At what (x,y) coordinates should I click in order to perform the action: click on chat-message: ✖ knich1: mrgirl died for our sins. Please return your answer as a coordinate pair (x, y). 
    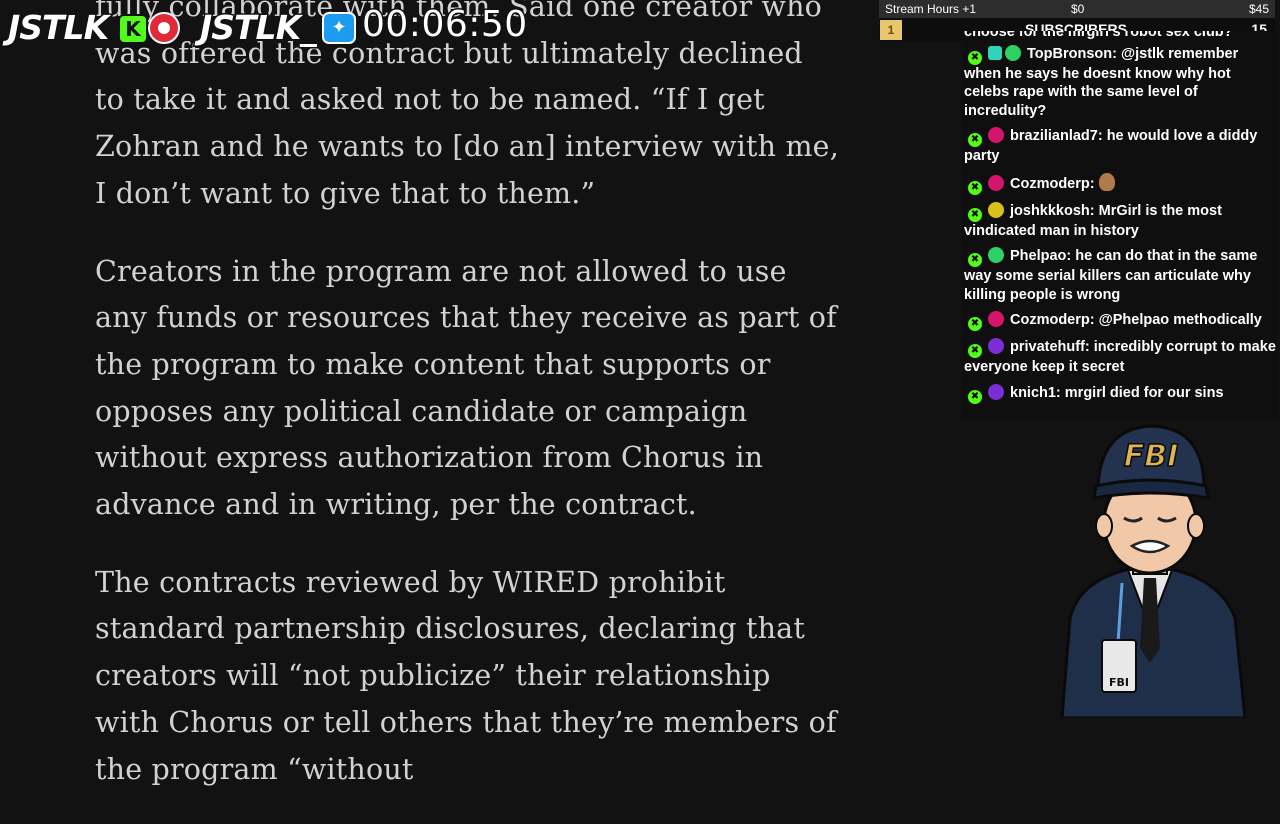
    Looking at the image, I should click on (1120, 394).